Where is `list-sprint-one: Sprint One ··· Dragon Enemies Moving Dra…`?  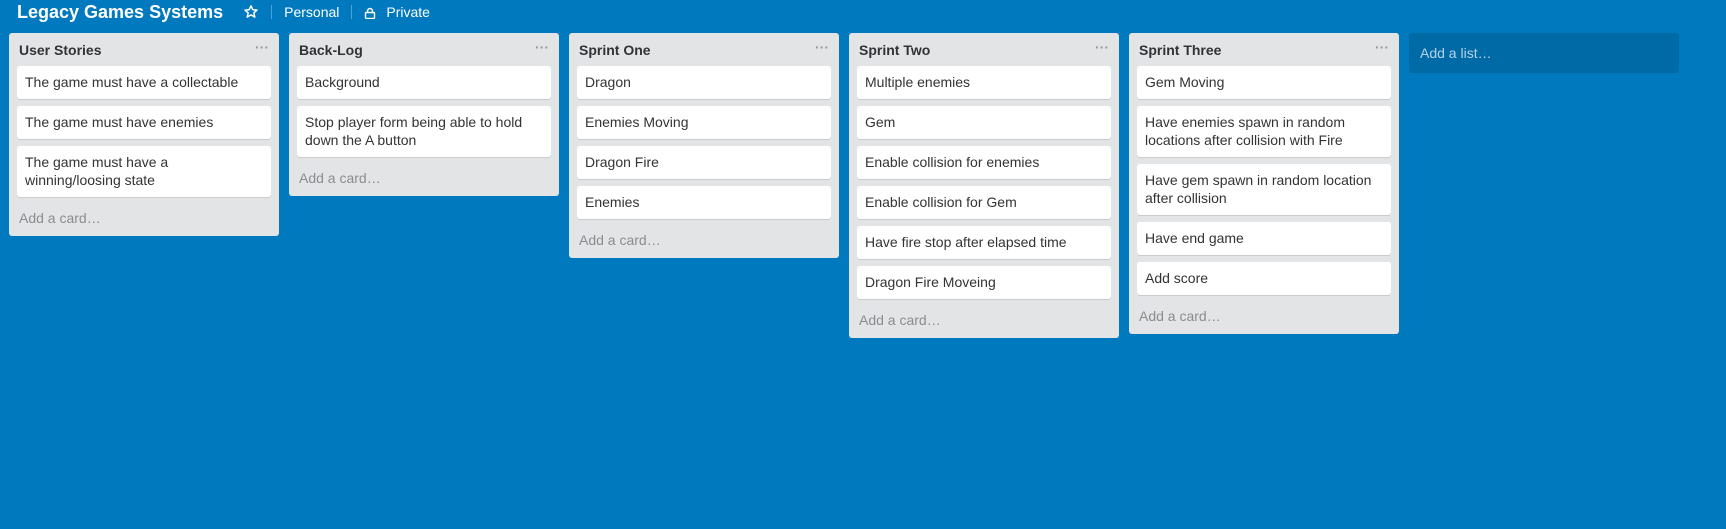 list-sprint-one: Sprint One ··· Dragon Enemies Moving Dra… is located at coordinates (704, 145).